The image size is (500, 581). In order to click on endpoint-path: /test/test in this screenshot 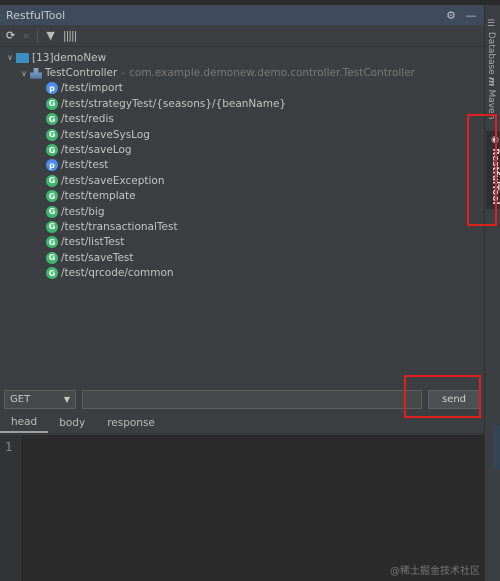, I will do `click(85, 165)`.